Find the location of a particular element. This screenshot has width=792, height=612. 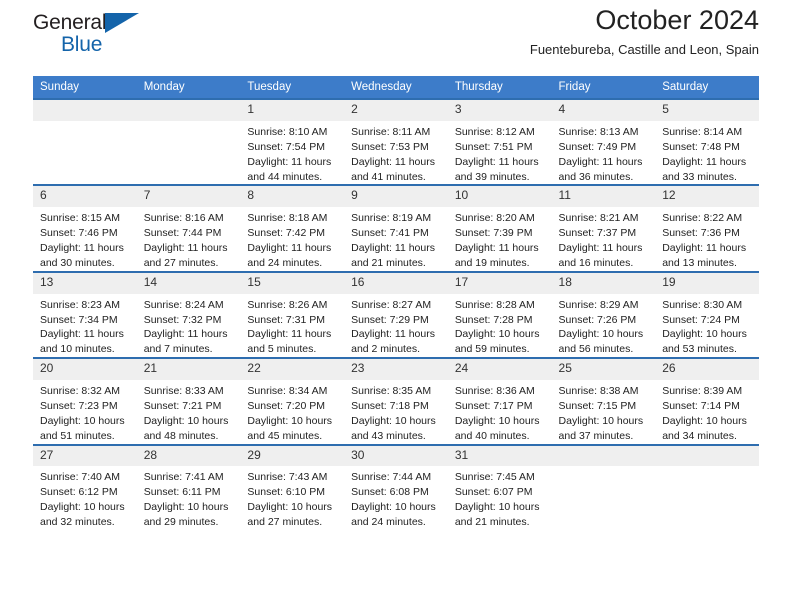

sunset-text: Sunset: 7:48 PM is located at coordinates (701, 146).